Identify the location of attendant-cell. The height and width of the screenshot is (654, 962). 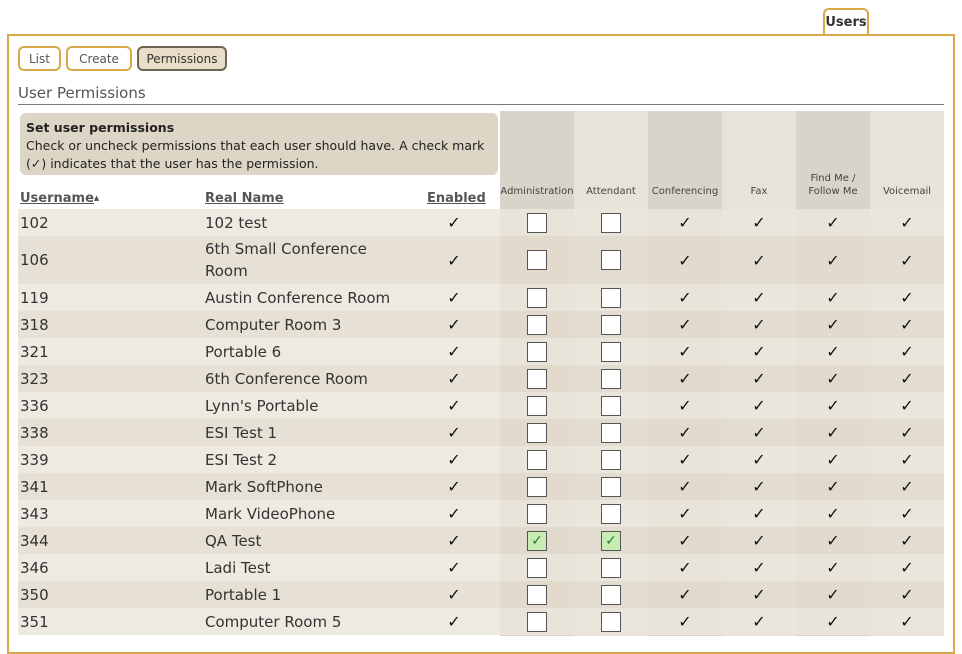
(611, 594).